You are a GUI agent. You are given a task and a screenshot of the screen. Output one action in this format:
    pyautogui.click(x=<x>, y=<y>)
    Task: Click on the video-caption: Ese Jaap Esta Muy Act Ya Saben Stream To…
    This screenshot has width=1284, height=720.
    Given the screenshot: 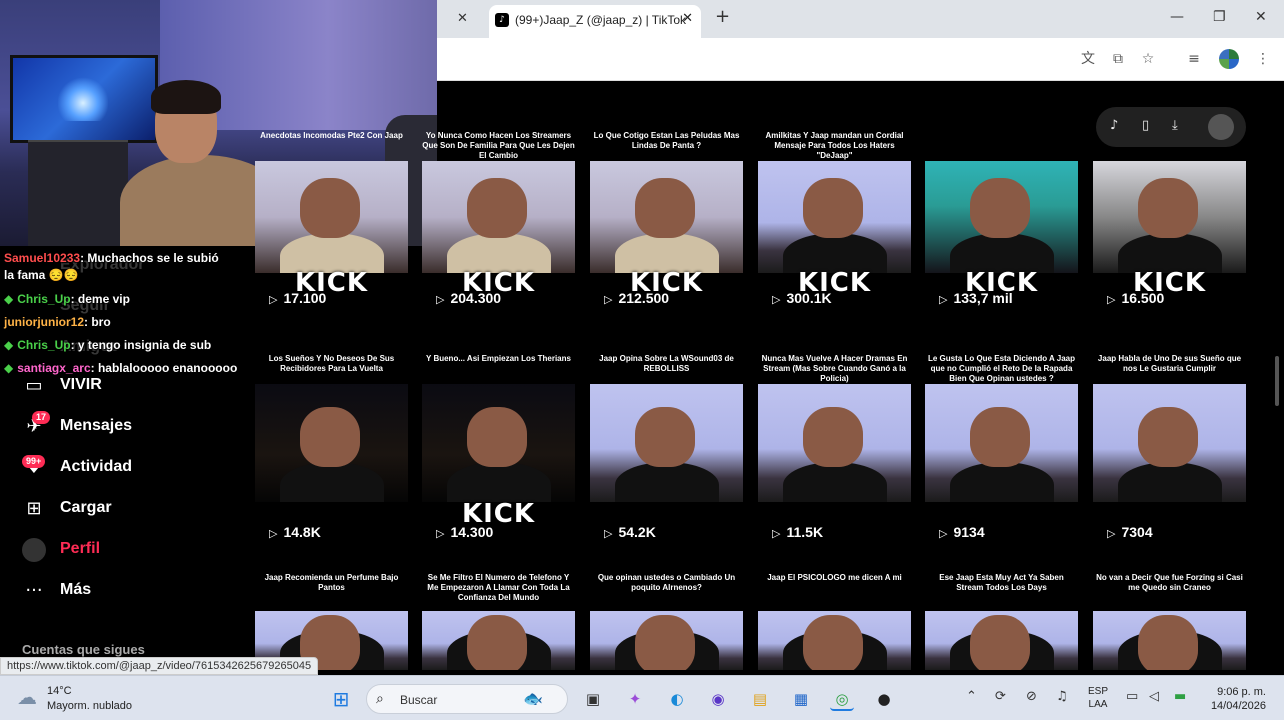 What is the action you would take?
    pyautogui.click(x=1001, y=582)
    